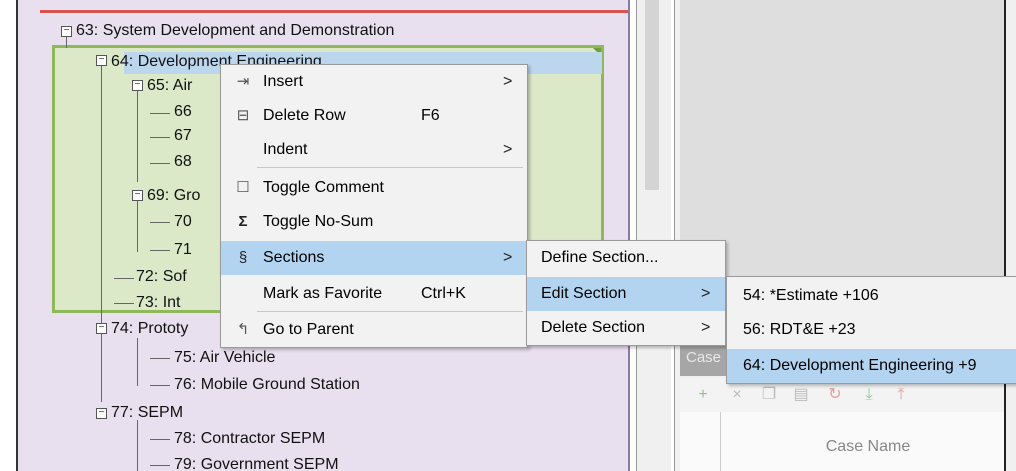 This screenshot has width=1016, height=471. I want to click on paste-icon: ▤, so click(801, 395).